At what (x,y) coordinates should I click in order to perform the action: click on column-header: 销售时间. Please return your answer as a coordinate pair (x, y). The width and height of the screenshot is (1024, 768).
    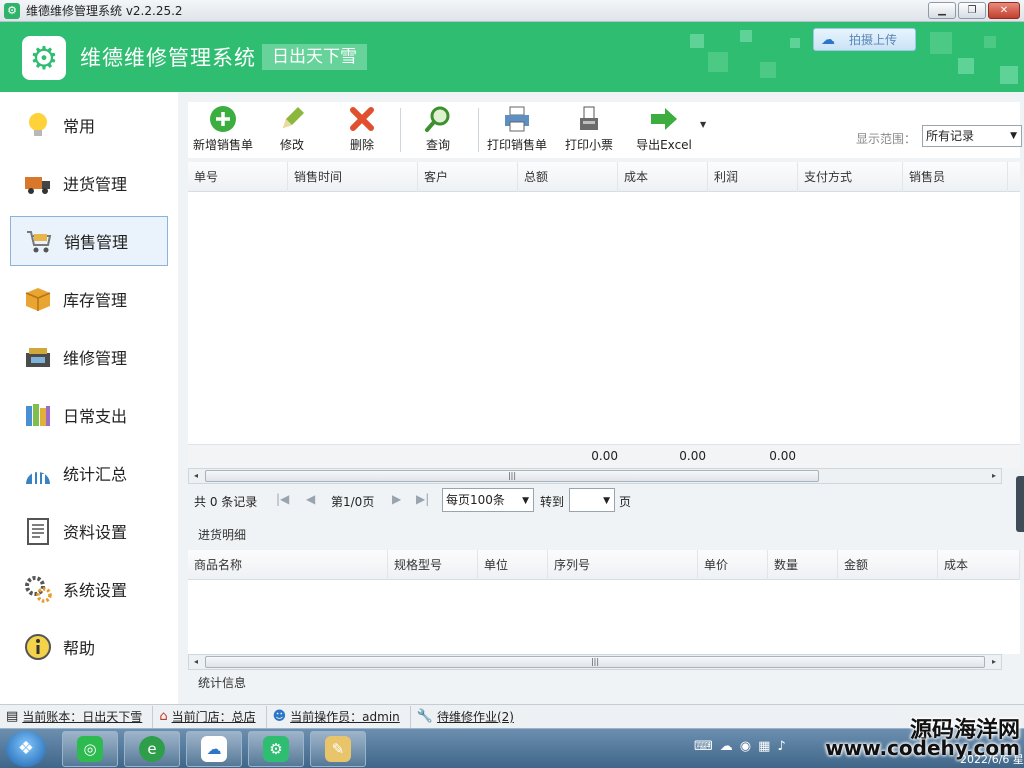
    Looking at the image, I should click on (353, 177).